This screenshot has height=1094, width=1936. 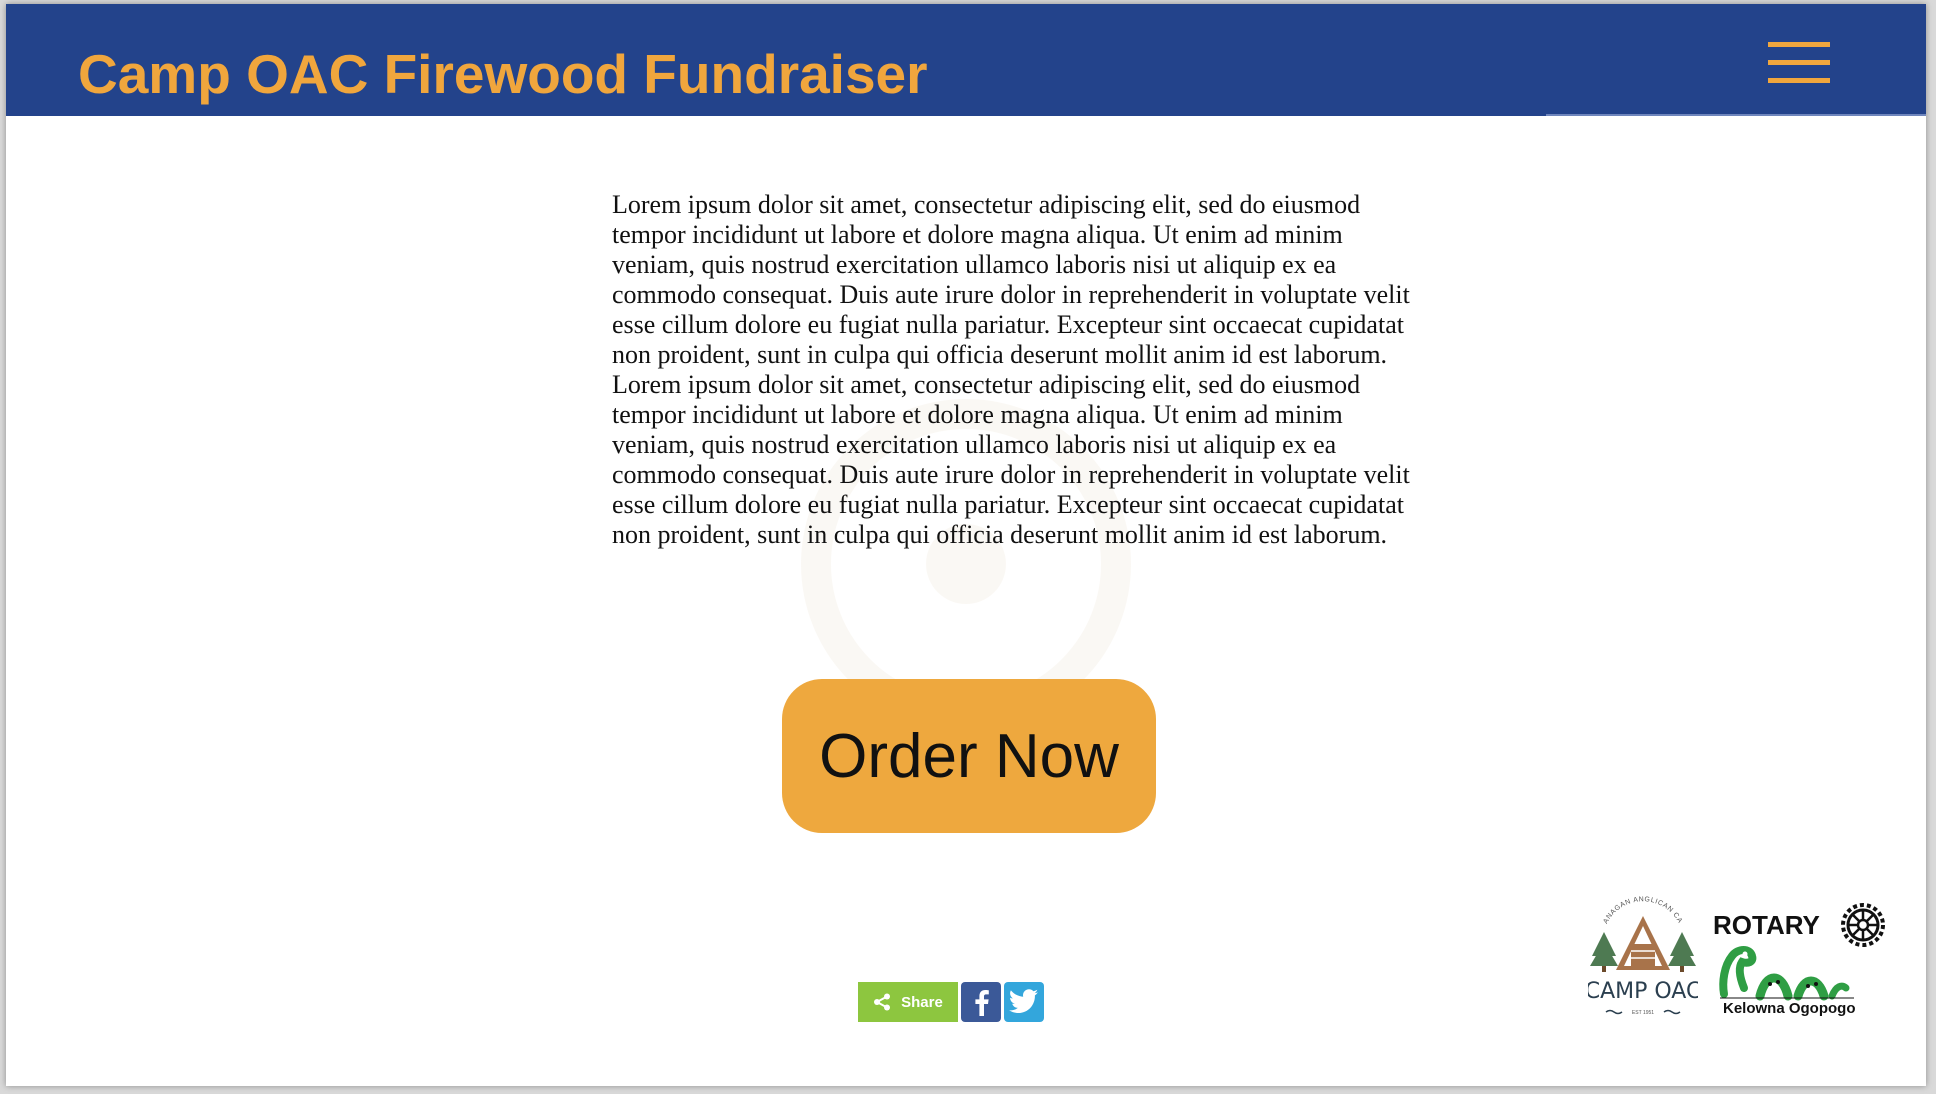 What do you see at coordinates (1786, 973) in the screenshot?
I see `ogopogo-serpent-icon` at bounding box center [1786, 973].